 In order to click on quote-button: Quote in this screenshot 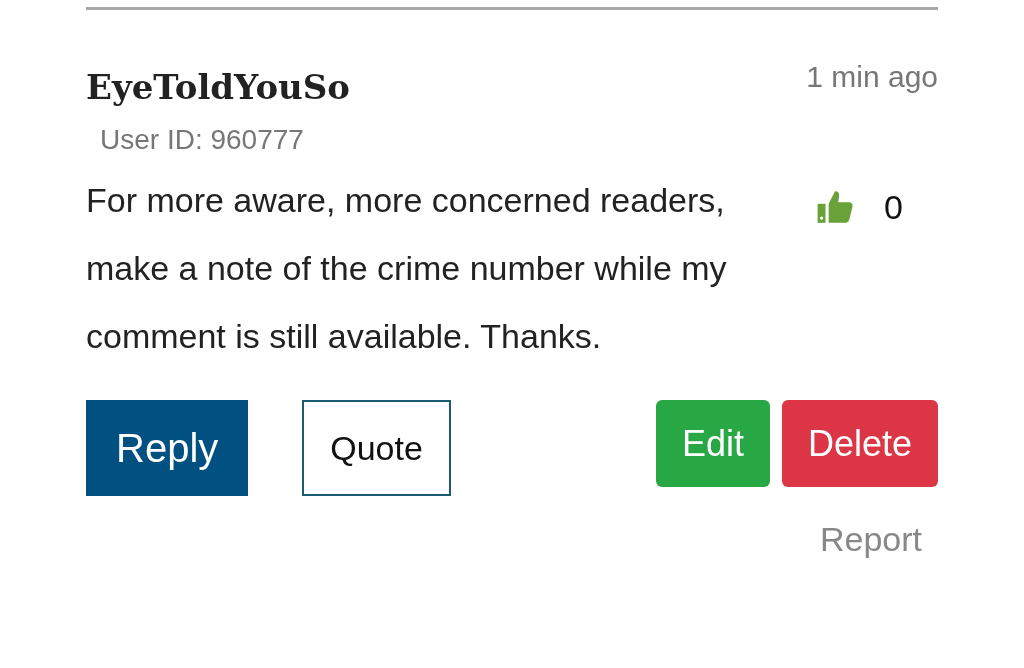, I will do `click(376, 448)`.